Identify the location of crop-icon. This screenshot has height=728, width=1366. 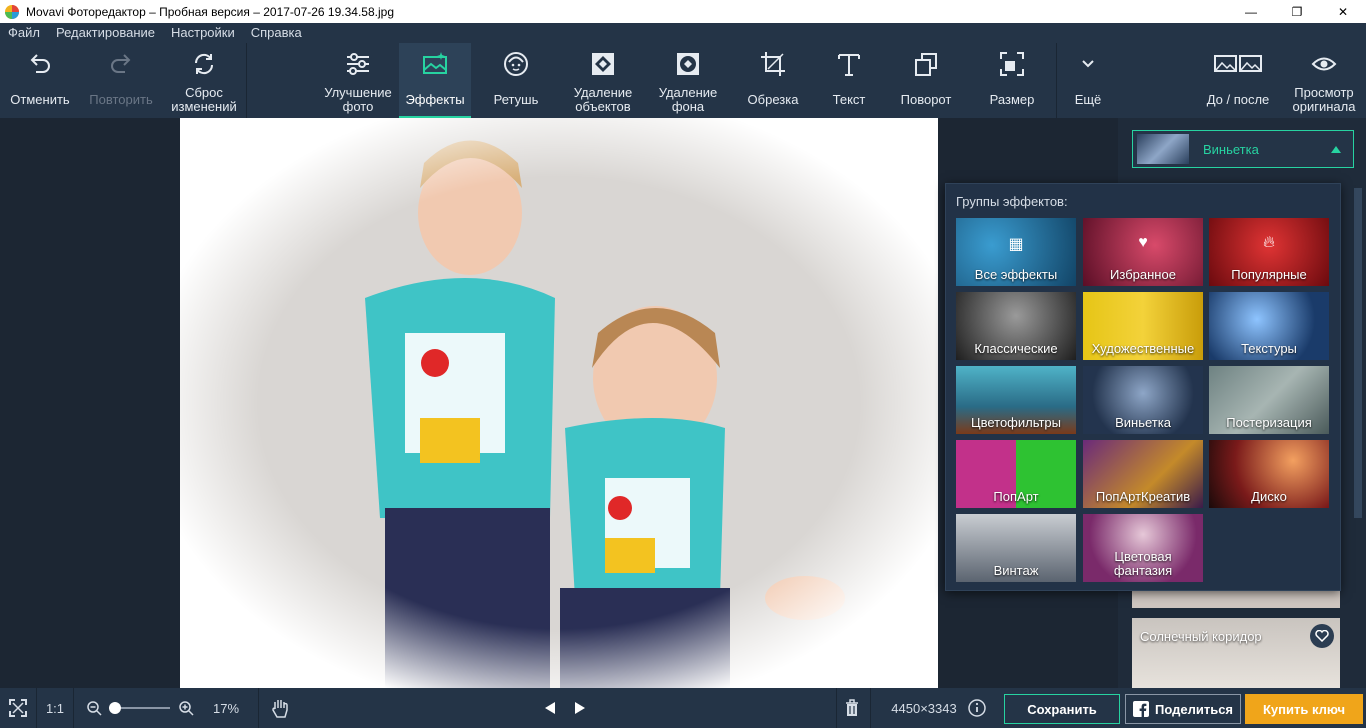
(773, 64).